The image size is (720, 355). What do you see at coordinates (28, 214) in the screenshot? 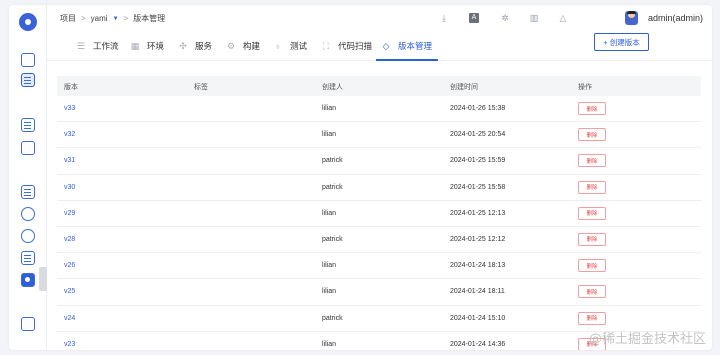
I see `sidebar-timer-icon` at bounding box center [28, 214].